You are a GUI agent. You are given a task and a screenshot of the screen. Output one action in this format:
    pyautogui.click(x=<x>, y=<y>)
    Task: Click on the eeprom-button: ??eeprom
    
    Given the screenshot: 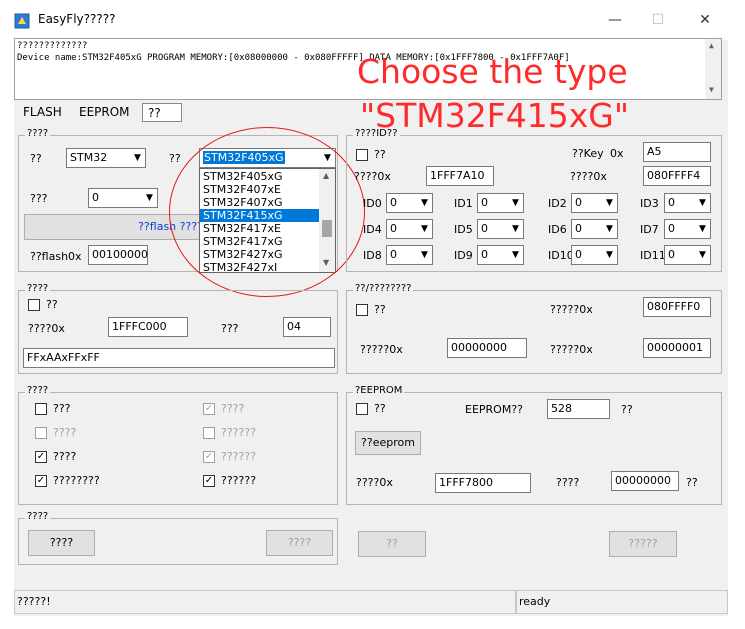 What is the action you would take?
    pyautogui.click(x=388, y=443)
    